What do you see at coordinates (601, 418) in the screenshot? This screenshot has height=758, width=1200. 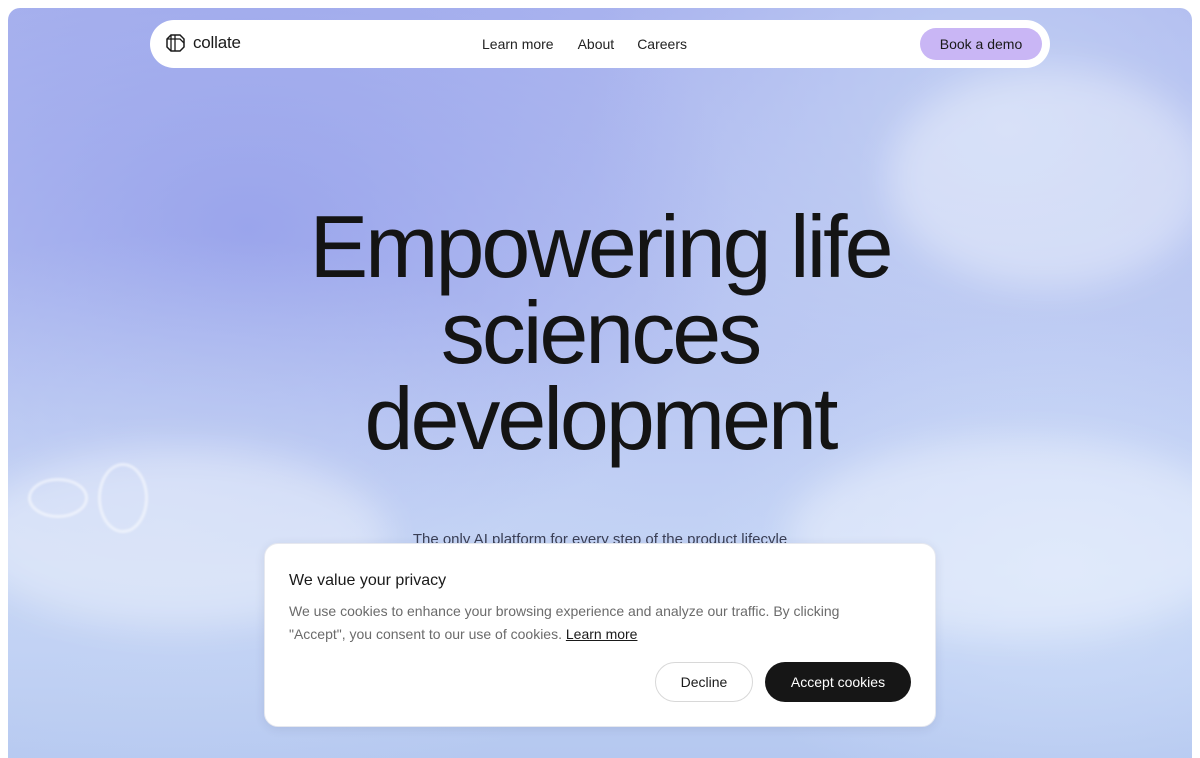 I see `hero-title-line-3: development` at bounding box center [601, 418].